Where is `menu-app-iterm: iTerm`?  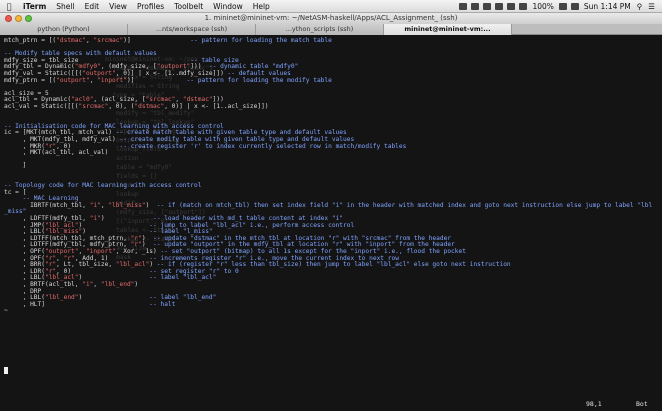
menu-app-iterm: iTerm is located at coordinates (34, 6).